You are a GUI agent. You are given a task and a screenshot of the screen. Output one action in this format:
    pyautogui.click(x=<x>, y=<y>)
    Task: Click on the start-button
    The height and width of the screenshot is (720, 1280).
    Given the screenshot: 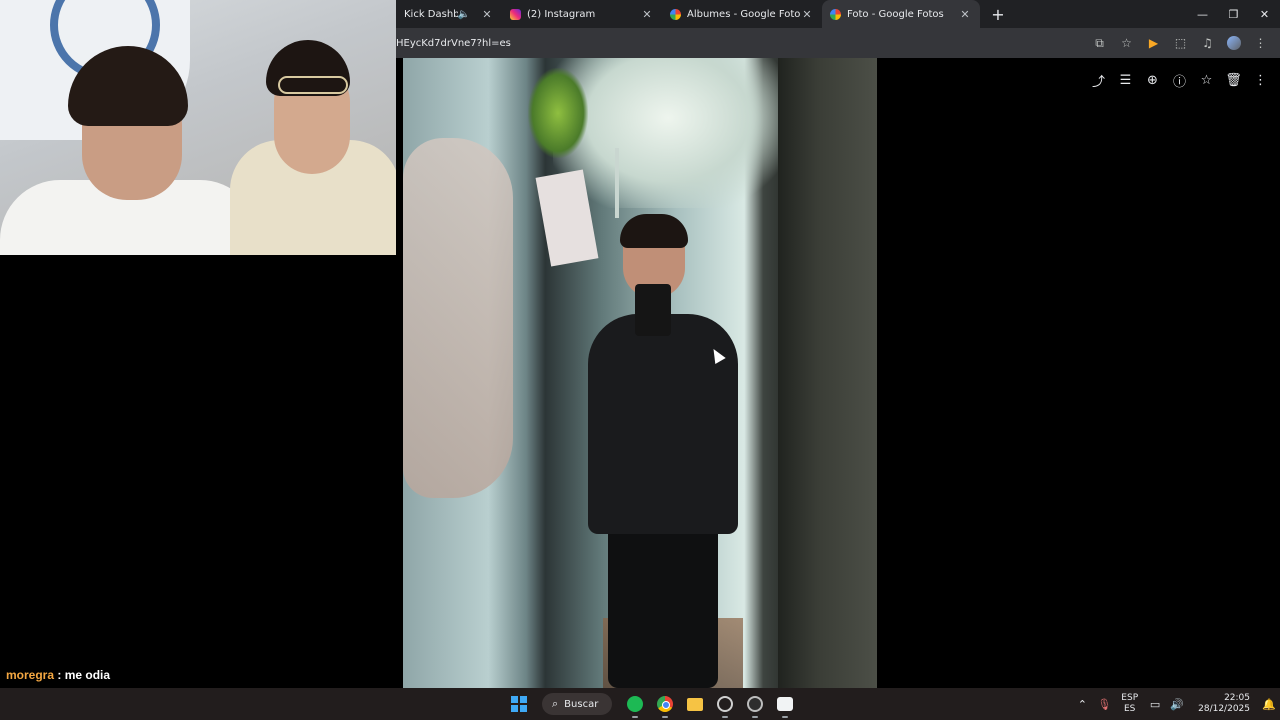 What is the action you would take?
    pyautogui.click(x=519, y=704)
    